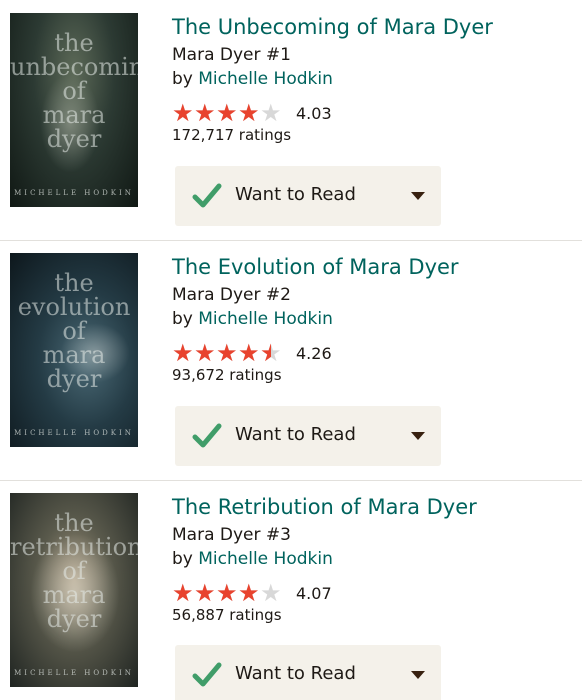 The image size is (582, 700). Describe the element at coordinates (231, 295) in the screenshot. I see `series-label: Mara Dyer #2` at that location.